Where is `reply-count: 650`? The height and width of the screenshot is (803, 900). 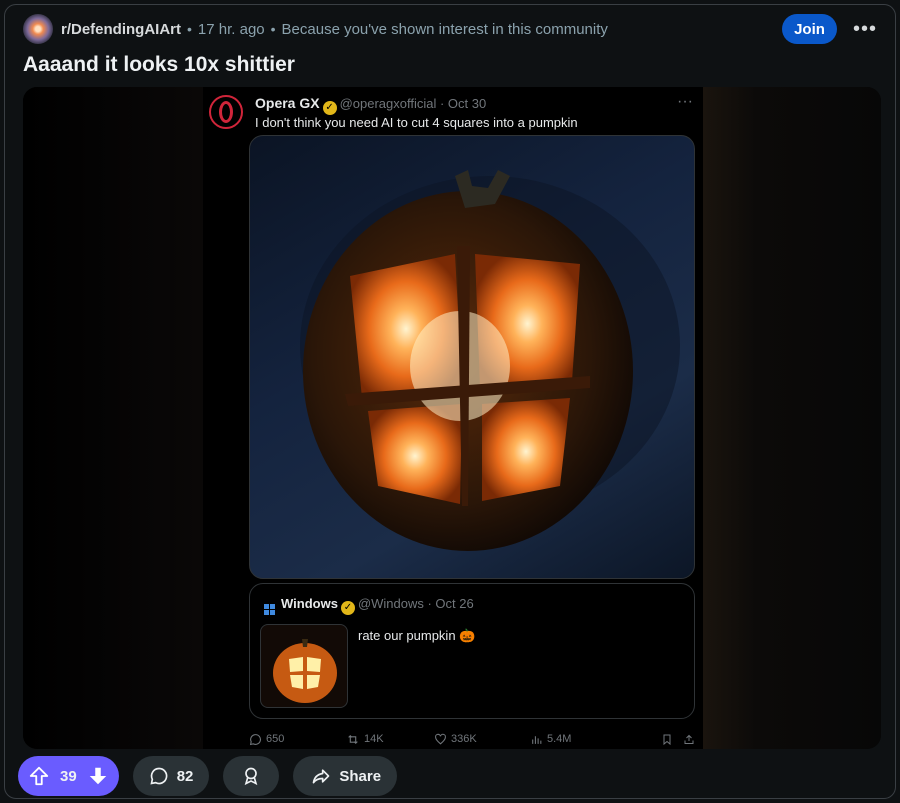
reply-count: 650 is located at coordinates (275, 739).